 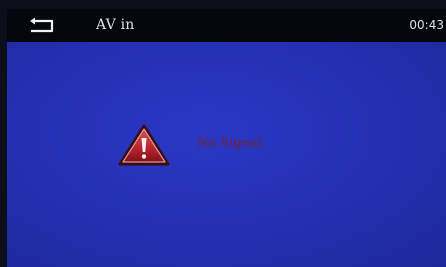 I want to click on back-button, so click(x=42, y=26).